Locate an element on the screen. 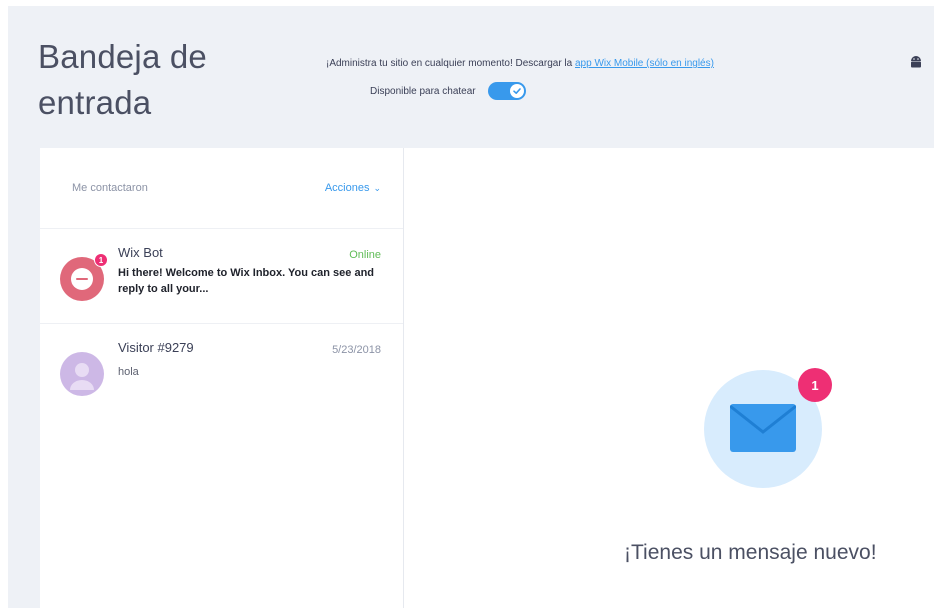  chat-availability: Disponible para chatear is located at coordinates (448, 91).